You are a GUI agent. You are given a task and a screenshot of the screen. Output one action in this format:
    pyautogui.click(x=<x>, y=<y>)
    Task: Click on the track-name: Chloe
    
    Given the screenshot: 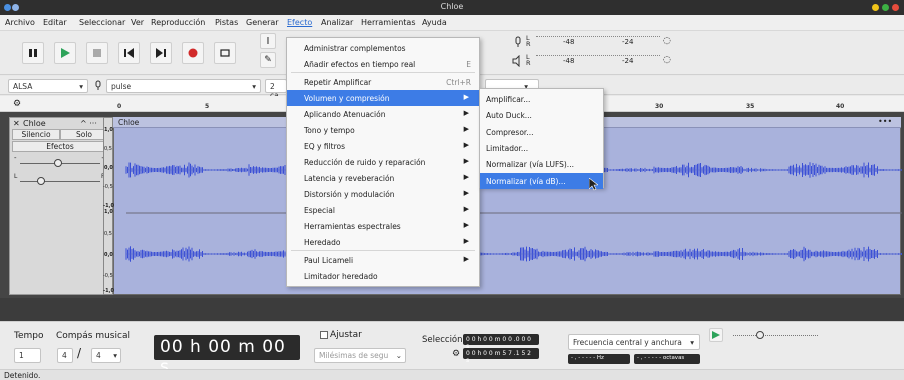 What is the action you would take?
    pyautogui.click(x=34, y=123)
    